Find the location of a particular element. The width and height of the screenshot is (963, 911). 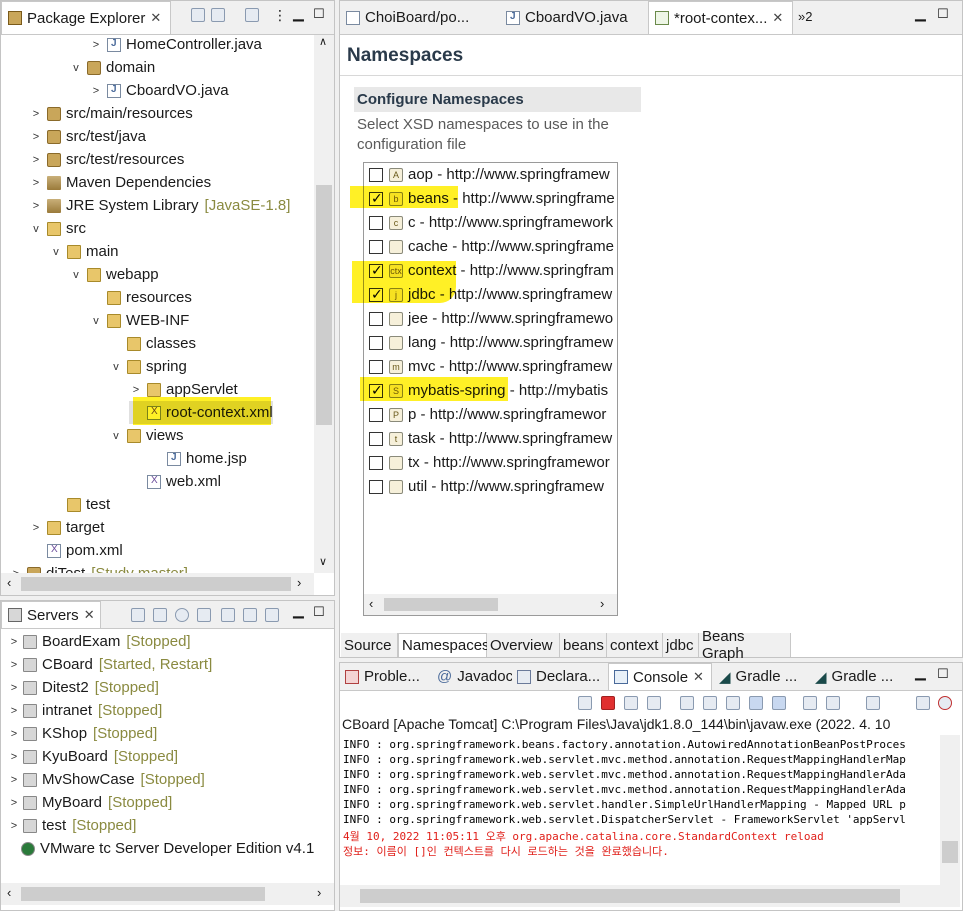

show-on-error-icon is located at coordinates (779, 703).